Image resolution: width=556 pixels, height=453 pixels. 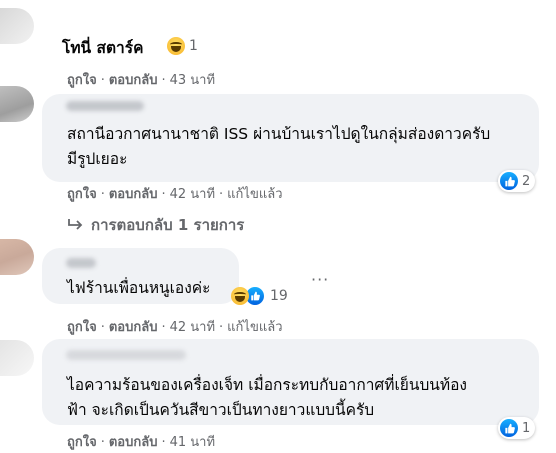 I want to click on comment-actions: ถูกใจ · ตอบกลับ · 43 นาที, so click(x=141, y=79).